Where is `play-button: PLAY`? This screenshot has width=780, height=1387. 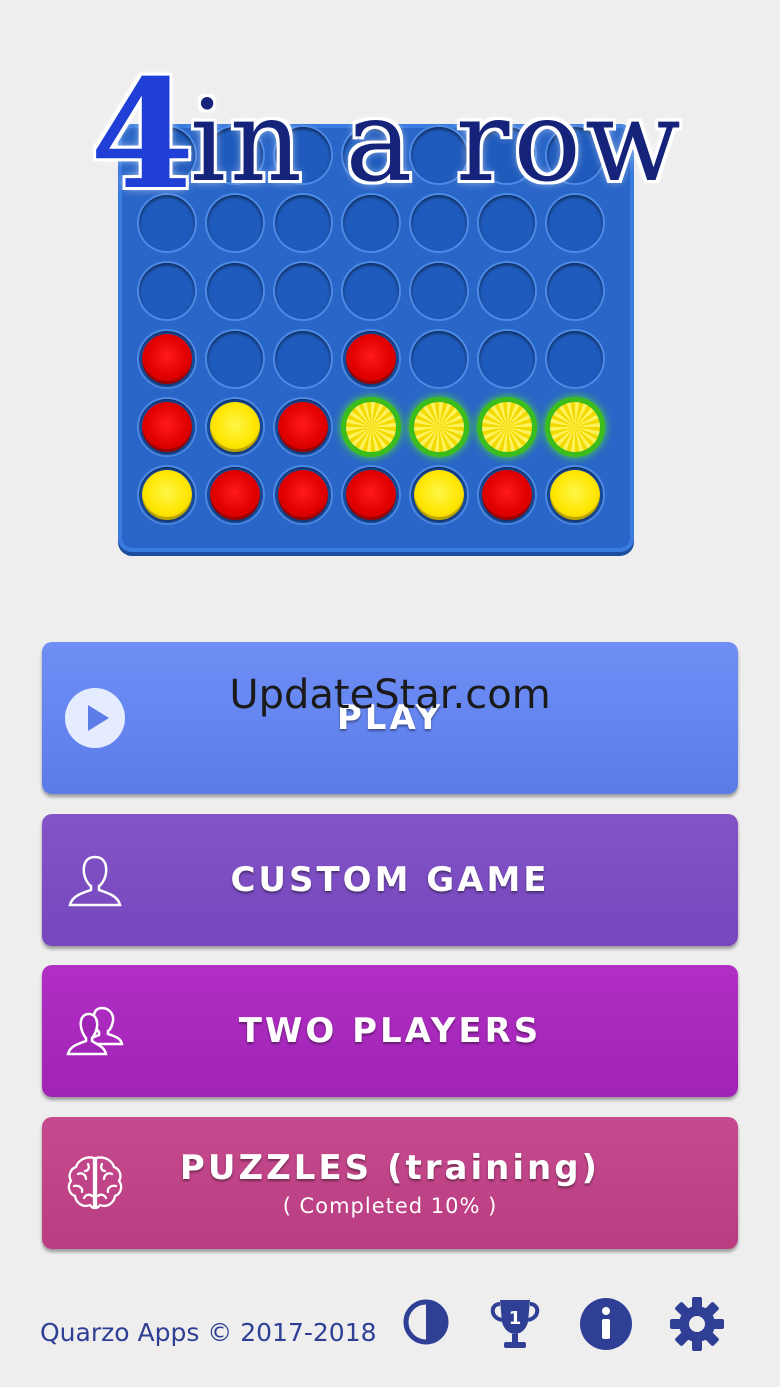
play-button: PLAY is located at coordinates (390, 718).